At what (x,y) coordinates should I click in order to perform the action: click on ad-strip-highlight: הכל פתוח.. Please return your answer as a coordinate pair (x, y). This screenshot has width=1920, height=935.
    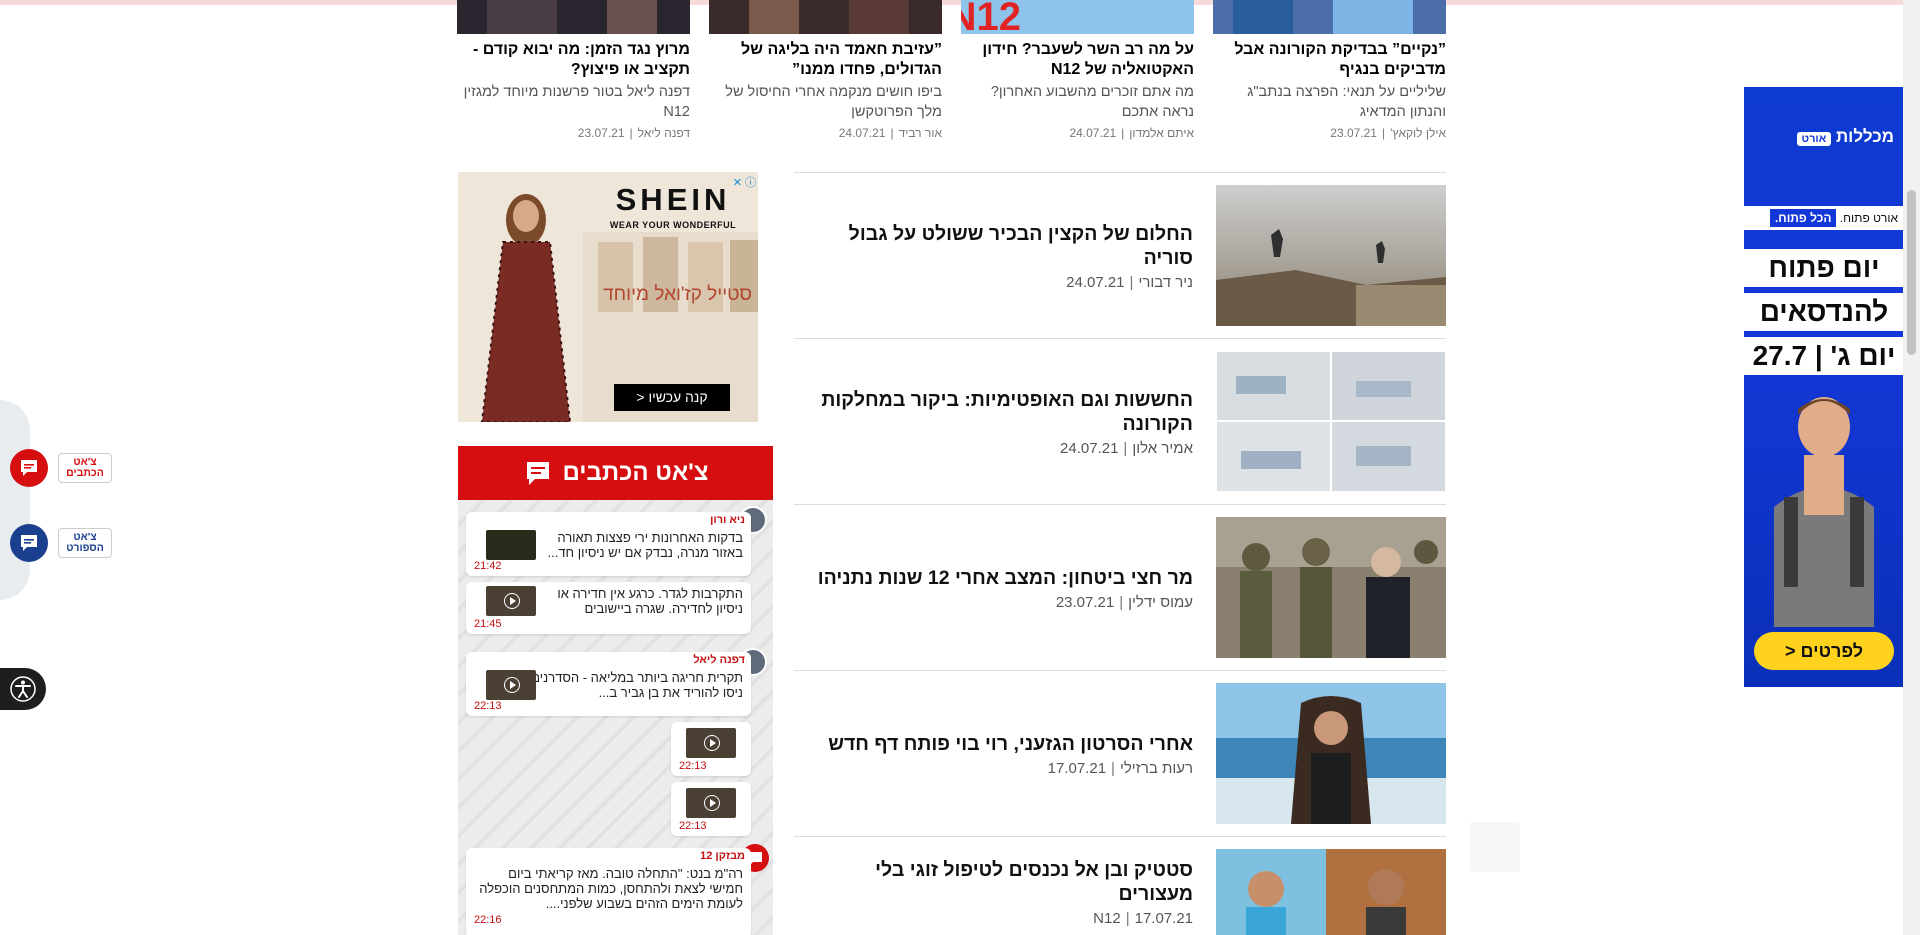
    Looking at the image, I should click on (1803, 218).